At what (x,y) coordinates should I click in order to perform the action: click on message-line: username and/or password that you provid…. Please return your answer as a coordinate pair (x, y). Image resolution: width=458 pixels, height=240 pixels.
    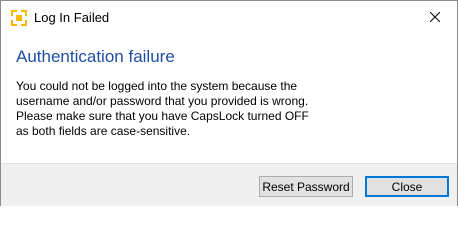
    Looking at the image, I should click on (162, 101).